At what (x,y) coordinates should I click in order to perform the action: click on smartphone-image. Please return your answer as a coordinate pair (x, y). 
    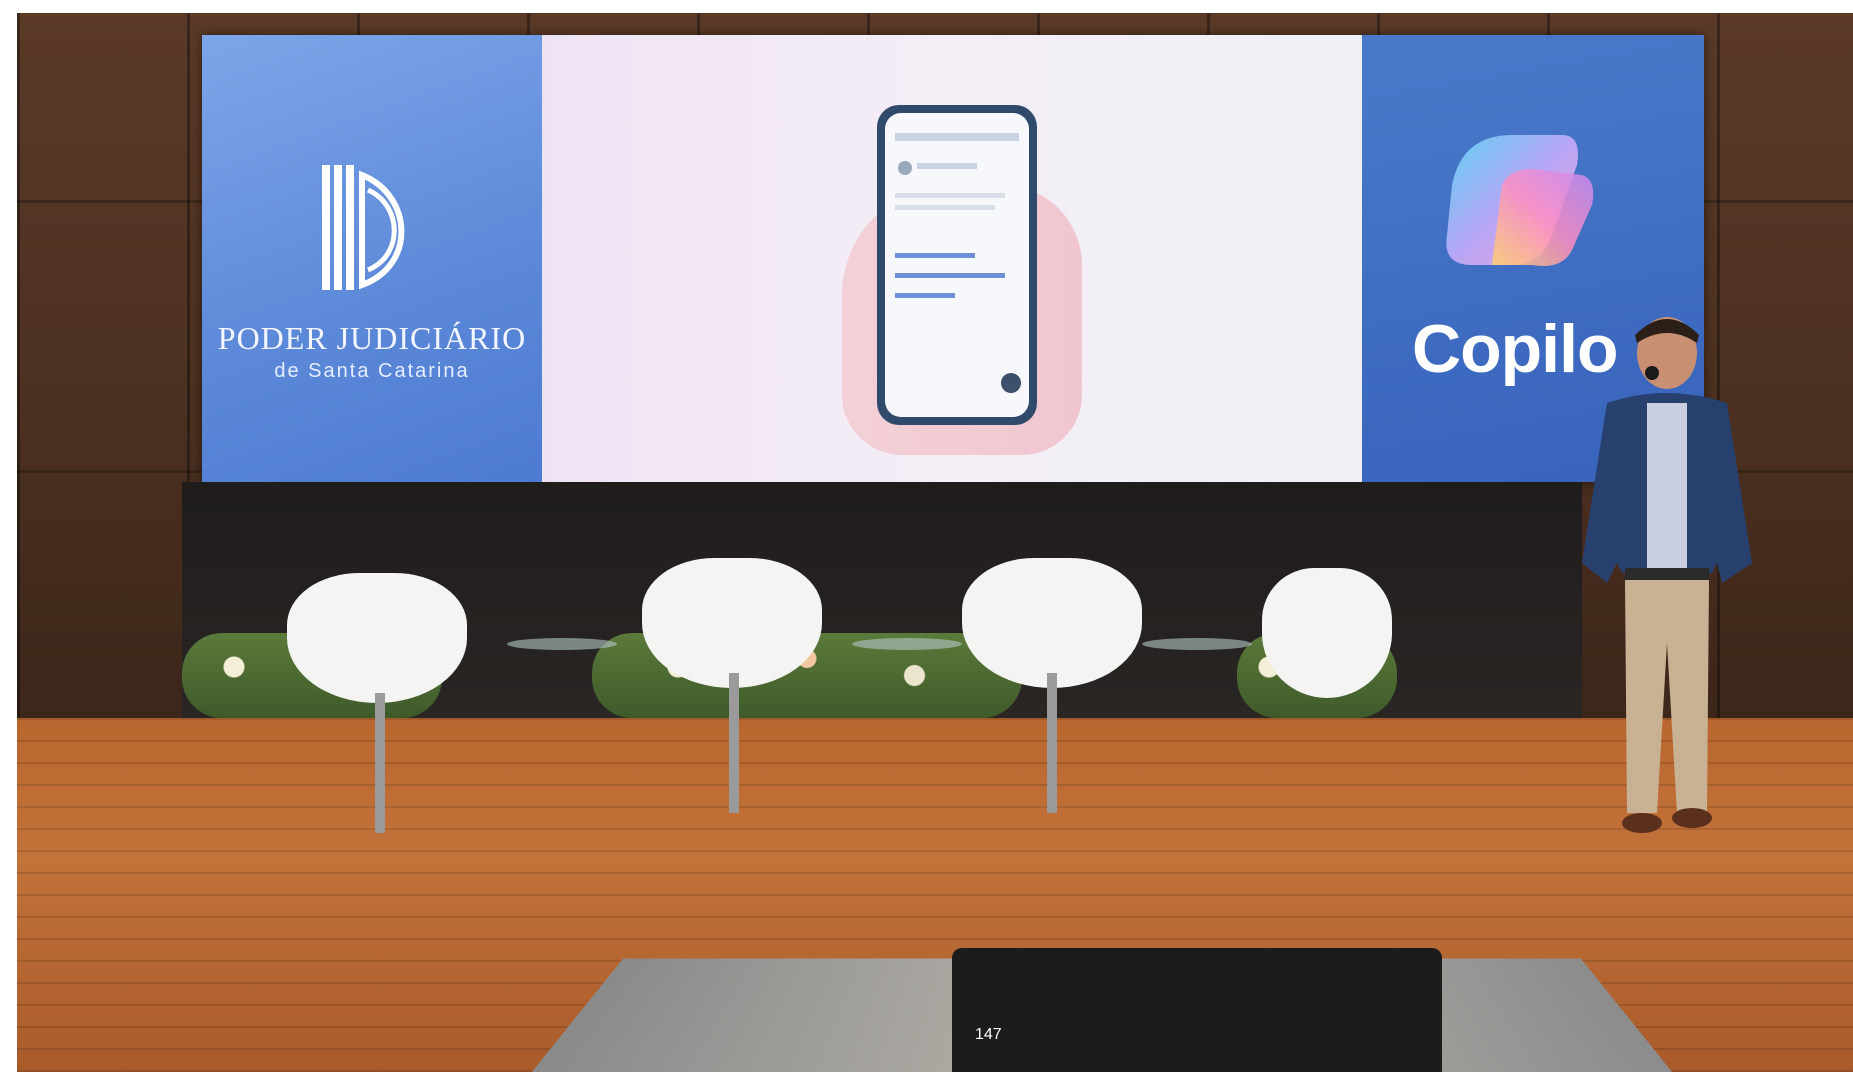
    Looking at the image, I should click on (957, 265).